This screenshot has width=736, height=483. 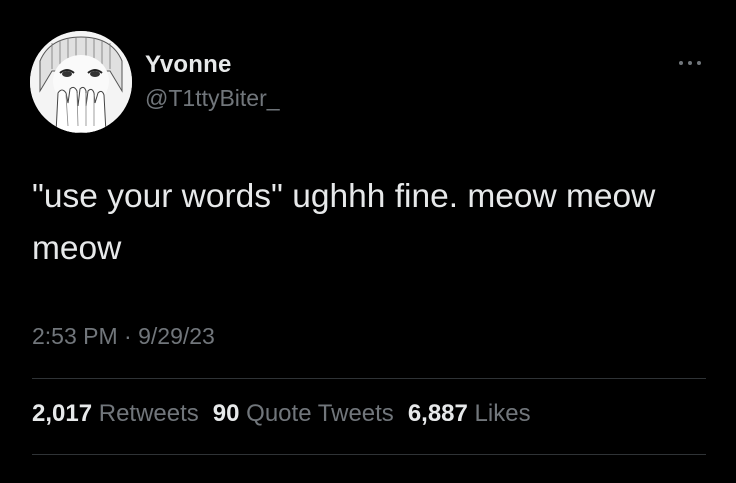 What do you see at coordinates (226, 413) in the screenshot?
I see `quote-tweets-count: 90` at bounding box center [226, 413].